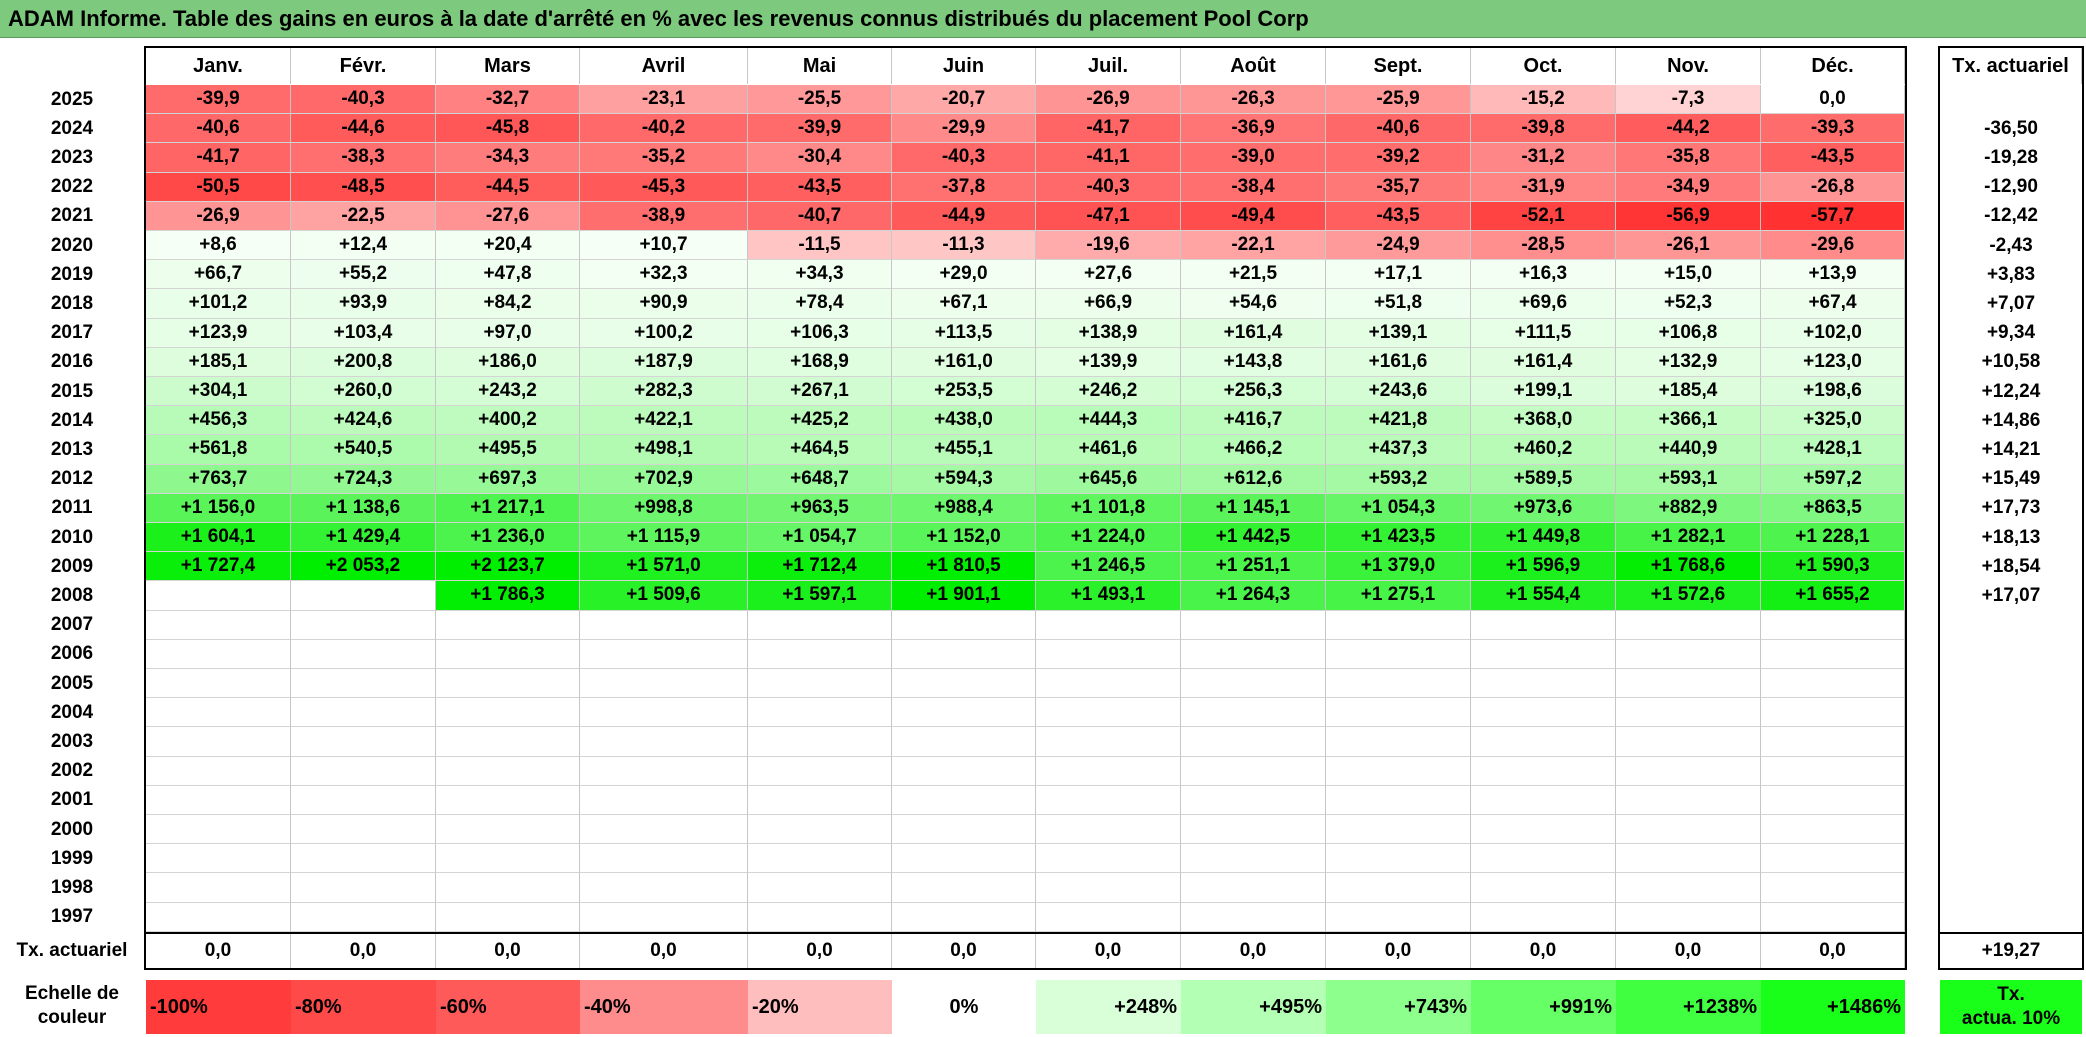 This screenshot has height=1037, width=2086. Describe the element at coordinates (1833, 450) in the screenshot. I see `table-cell: +428,1` at that location.